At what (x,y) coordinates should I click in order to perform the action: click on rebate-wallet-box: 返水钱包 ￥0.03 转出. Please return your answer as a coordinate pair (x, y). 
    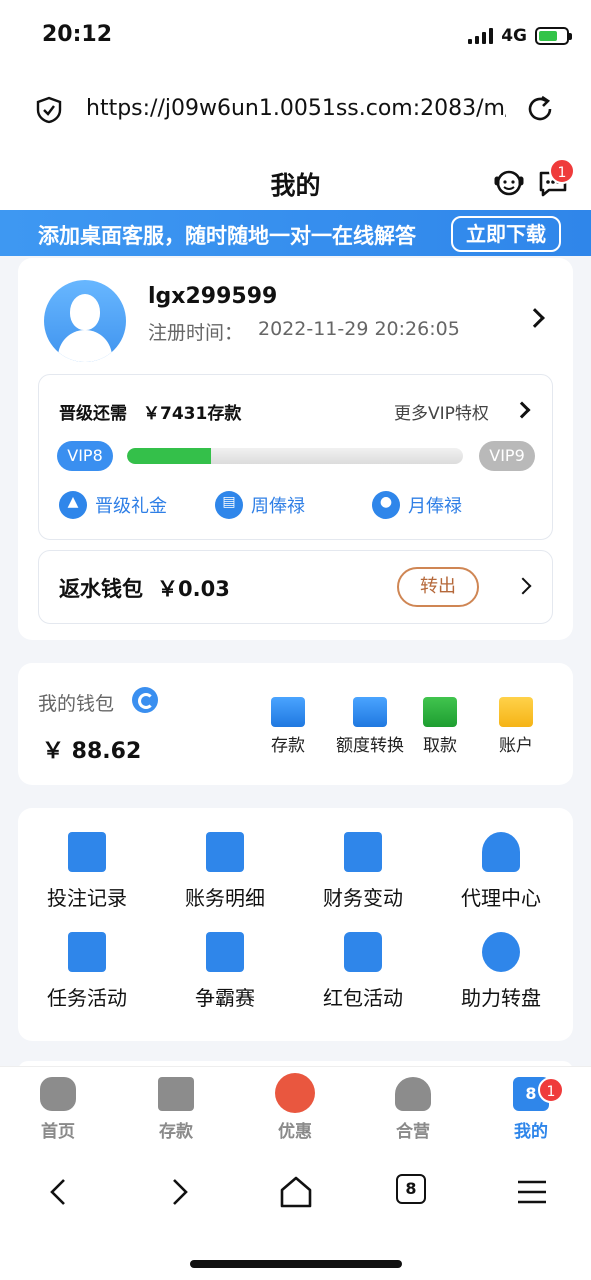
    Looking at the image, I should click on (295, 587).